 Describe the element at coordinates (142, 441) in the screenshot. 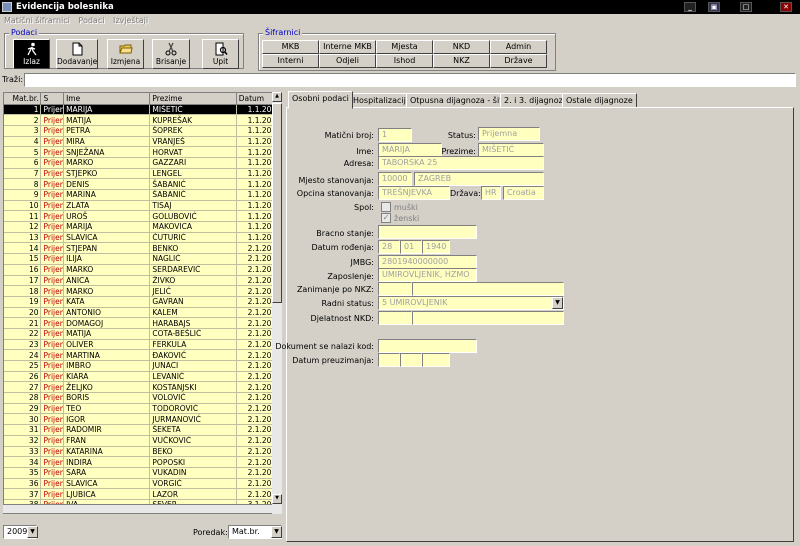

I see `table-row: 32PrijemFRANVUČKOVIĆ2.1.2009` at that location.